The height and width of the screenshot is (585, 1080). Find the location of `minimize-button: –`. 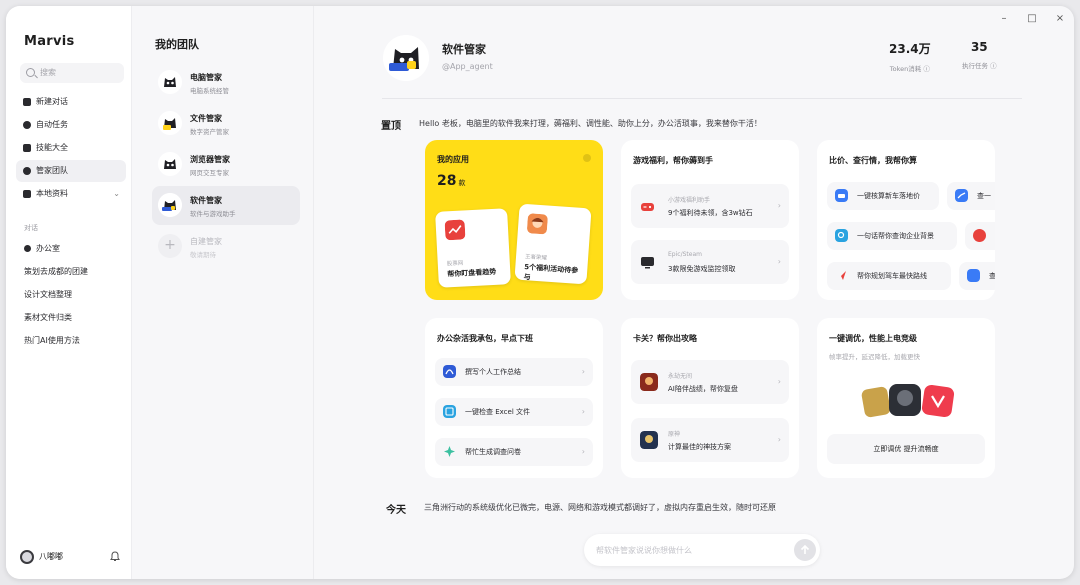

minimize-button: – is located at coordinates (1004, 19).